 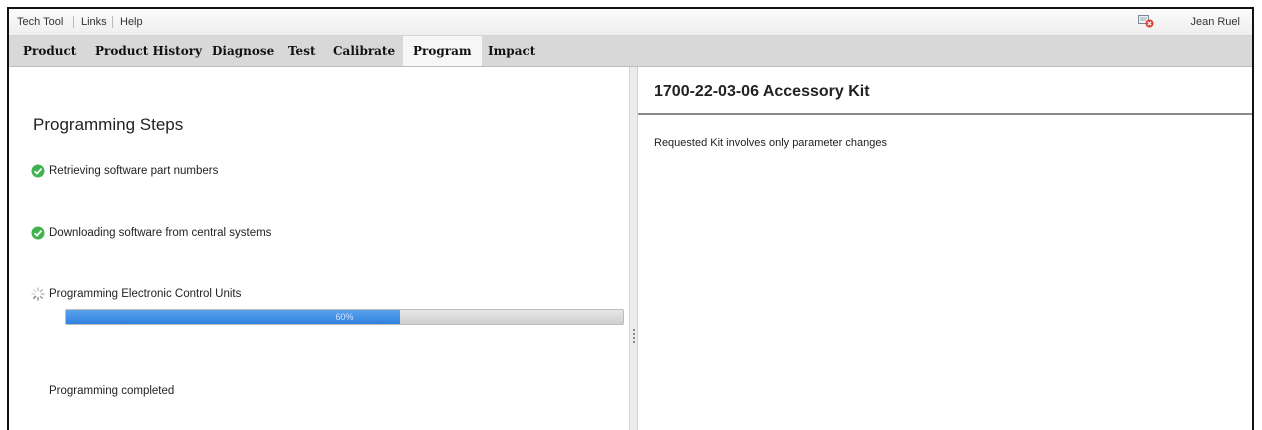 What do you see at coordinates (94, 22) in the screenshot?
I see `menu-links: Links` at bounding box center [94, 22].